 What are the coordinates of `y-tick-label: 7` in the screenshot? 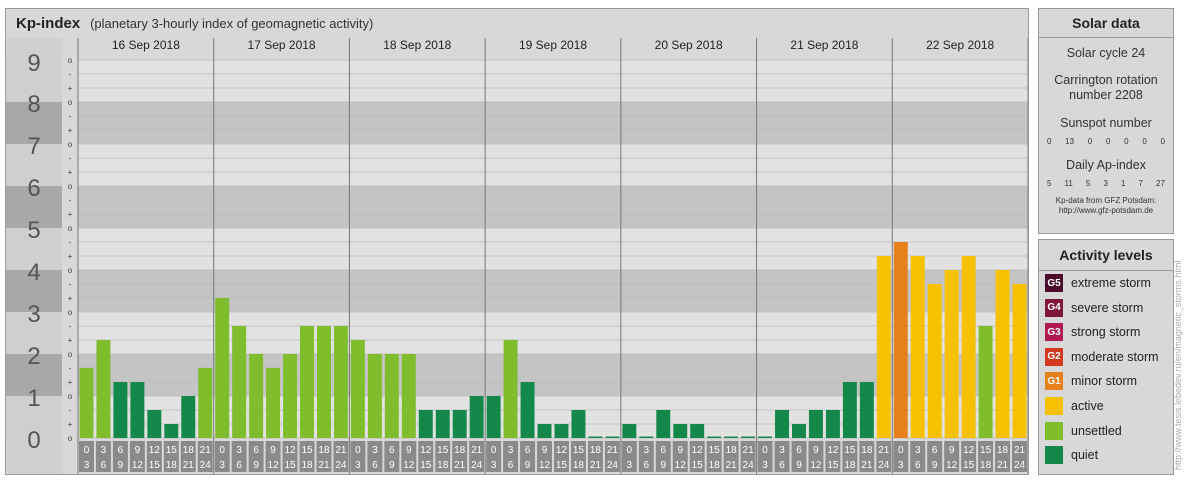 It's located at (33, 146).